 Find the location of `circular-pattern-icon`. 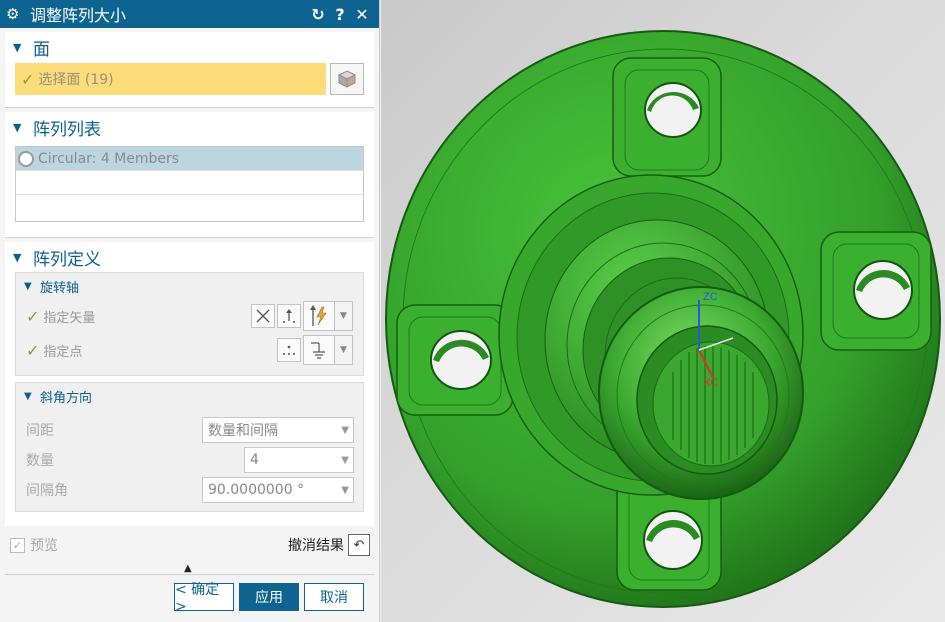

circular-pattern-icon is located at coordinates (26, 158).